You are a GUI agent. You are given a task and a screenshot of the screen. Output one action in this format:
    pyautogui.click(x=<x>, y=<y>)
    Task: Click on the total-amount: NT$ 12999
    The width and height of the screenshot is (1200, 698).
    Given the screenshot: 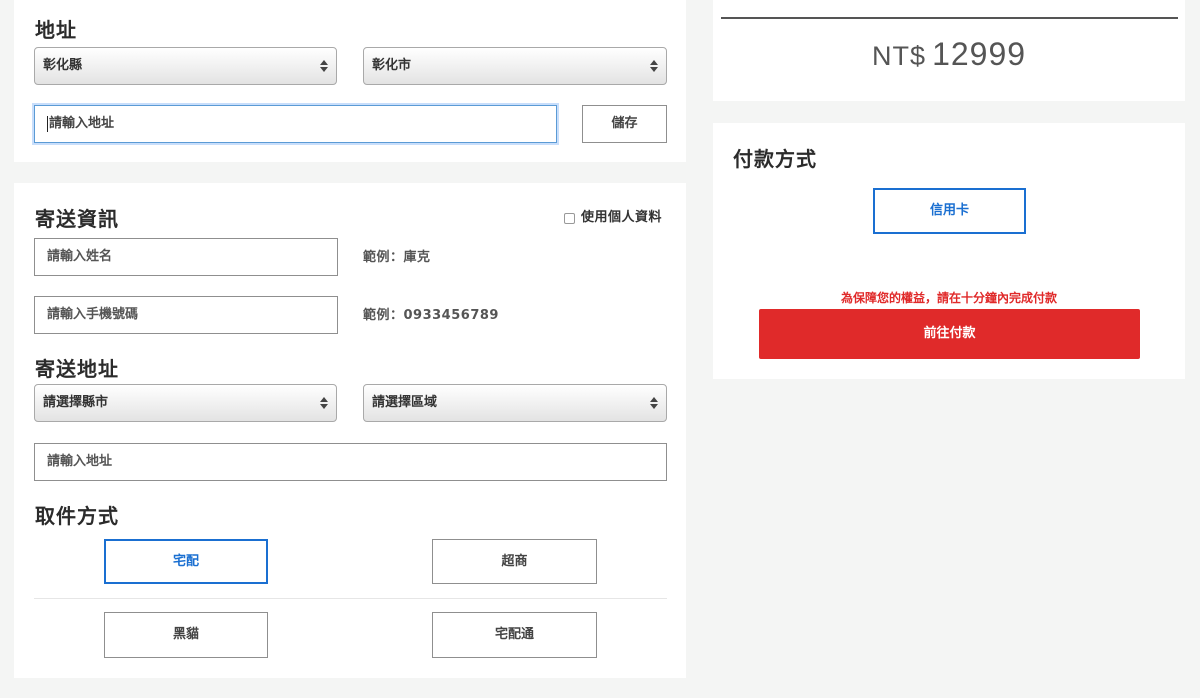 What is the action you would take?
    pyautogui.click(x=949, y=54)
    